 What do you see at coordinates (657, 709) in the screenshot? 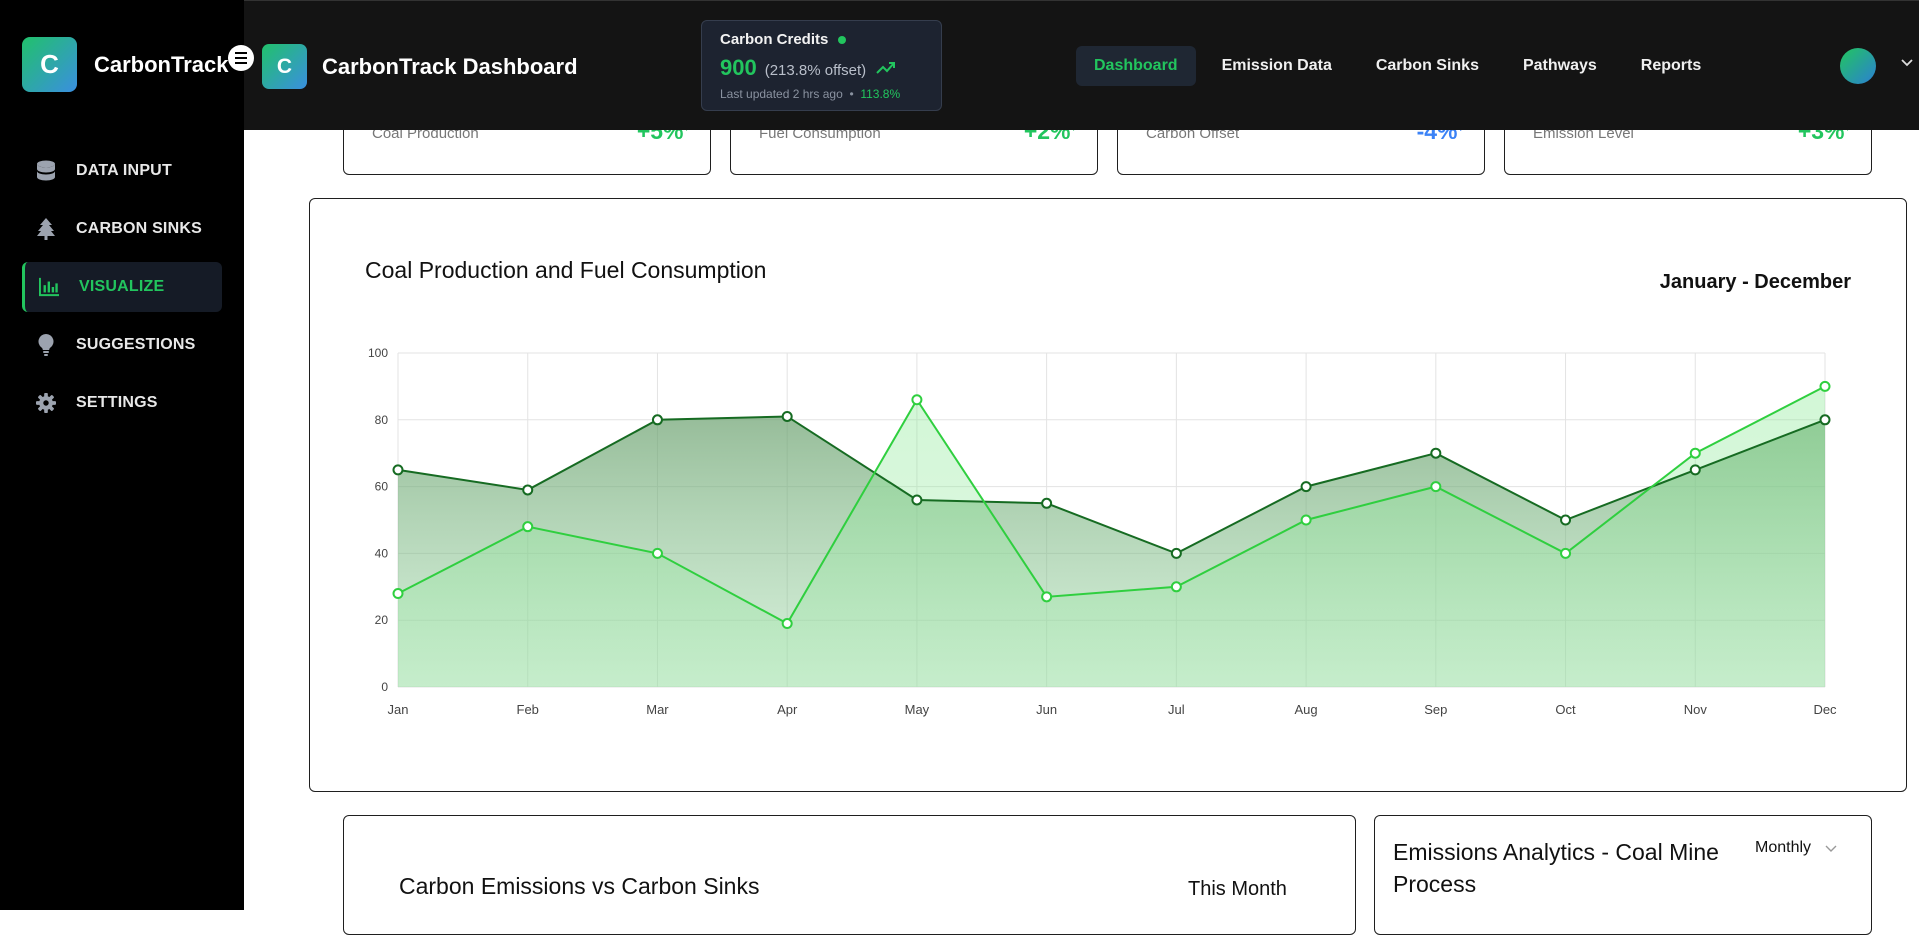
I see `x-tick-label: Mar` at bounding box center [657, 709].